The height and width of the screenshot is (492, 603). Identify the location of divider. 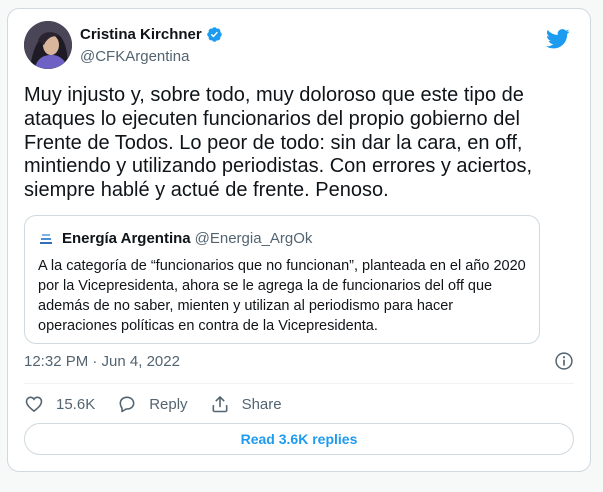
(299, 383).